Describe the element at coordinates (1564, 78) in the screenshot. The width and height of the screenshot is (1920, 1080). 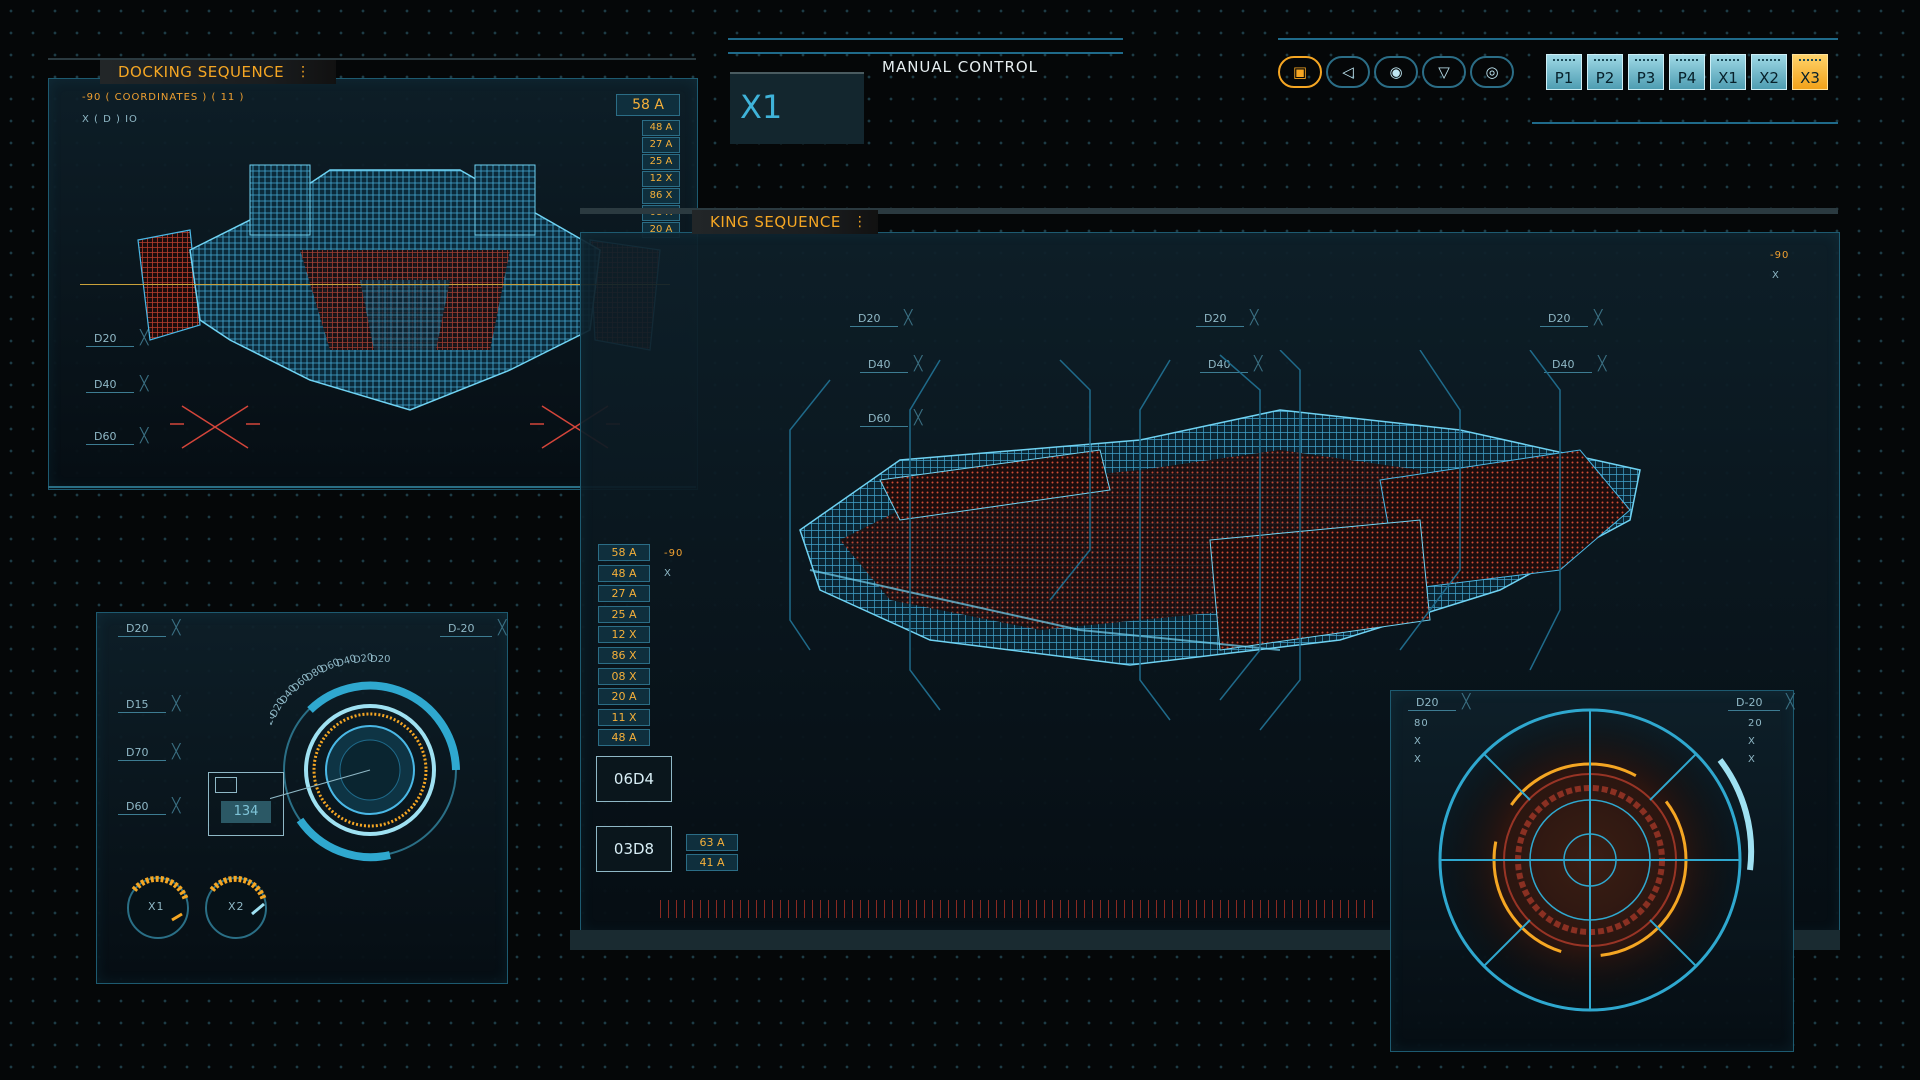
I see `preset-label: P1` at that location.